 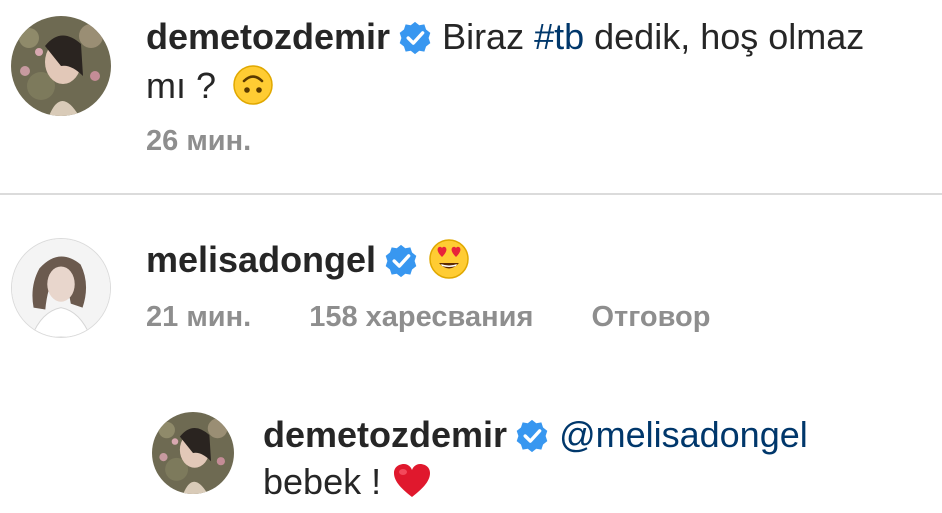 What do you see at coordinates (683, 434) in the screenshot?
I see `mention-link: @melisadongel` at bounding box center [683, 434].